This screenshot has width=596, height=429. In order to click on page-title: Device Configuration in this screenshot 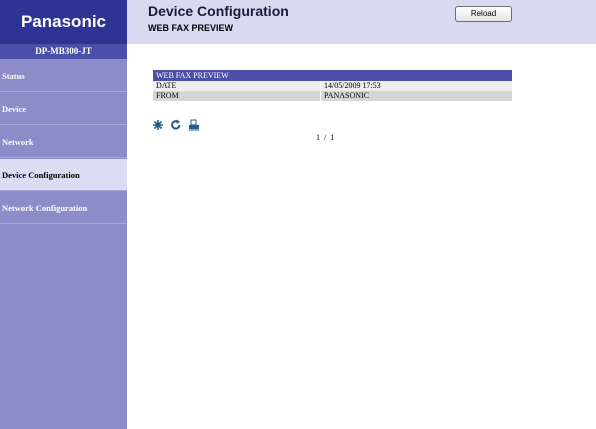, I will do `click(218, 11)`.